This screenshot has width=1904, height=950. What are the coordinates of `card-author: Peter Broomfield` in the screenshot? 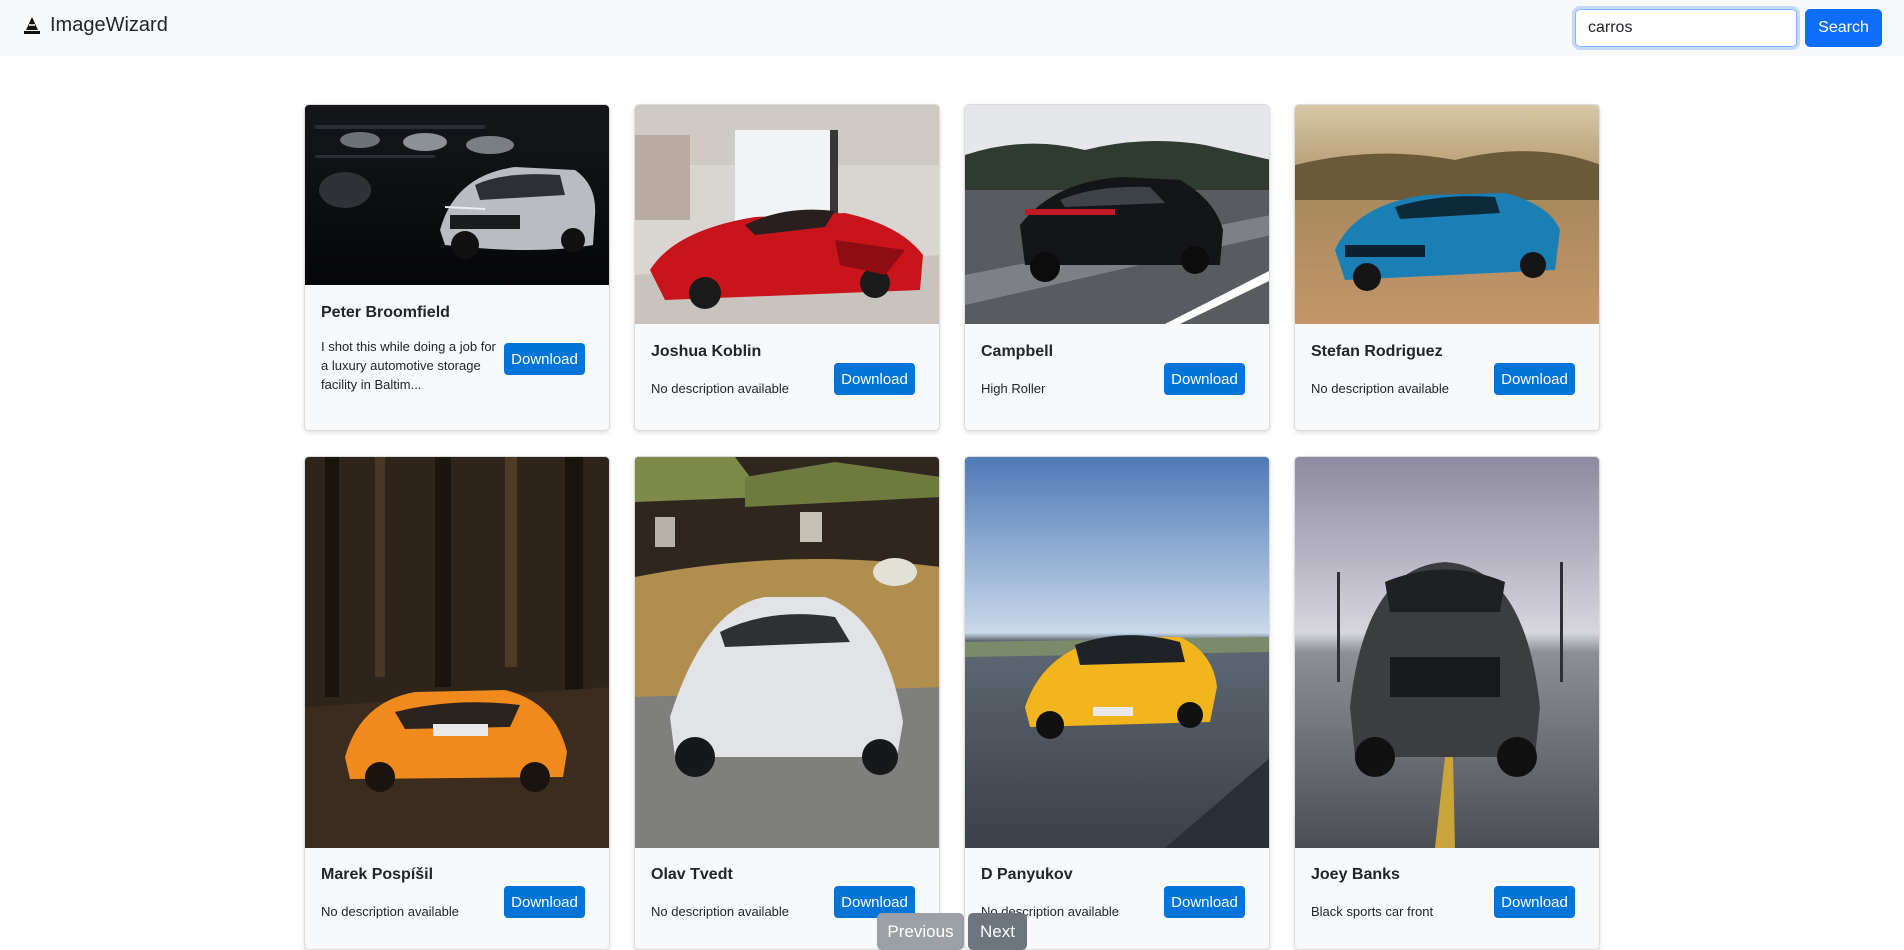 It's located at (385, 312).